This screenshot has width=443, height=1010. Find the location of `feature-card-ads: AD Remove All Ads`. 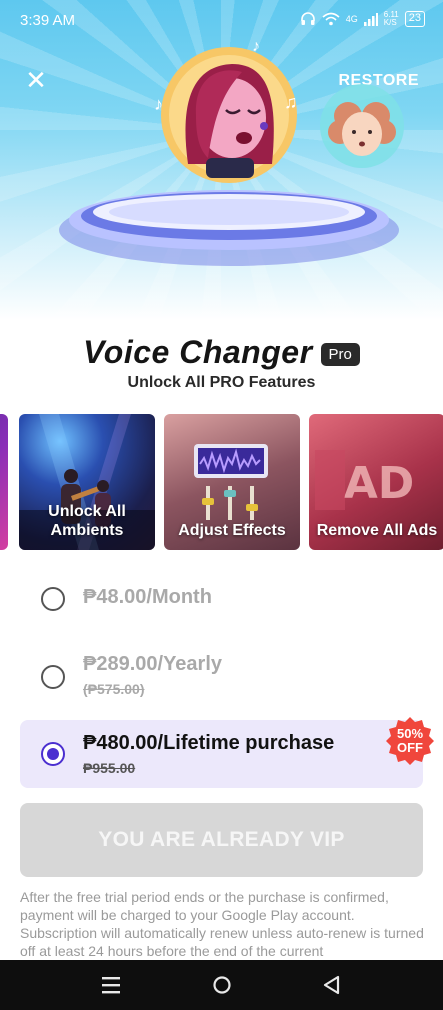

feature-card-ads: AD Remove All Ads is located at coordinates (376, 482).